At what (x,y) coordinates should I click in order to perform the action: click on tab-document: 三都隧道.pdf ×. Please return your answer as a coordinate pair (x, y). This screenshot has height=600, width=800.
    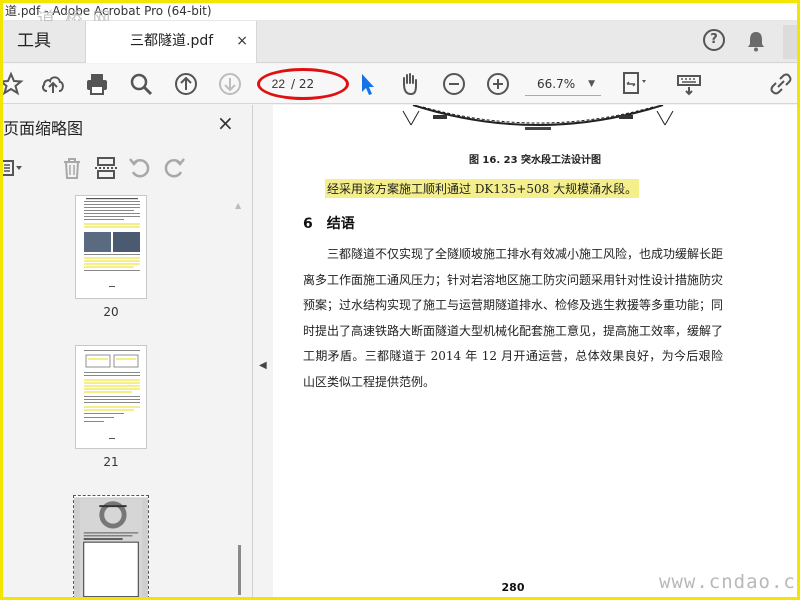
    Looking at the image, I should click on (171, 42).